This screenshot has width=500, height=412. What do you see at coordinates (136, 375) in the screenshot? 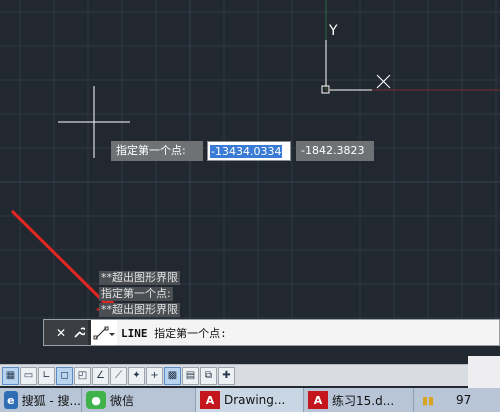
I see `dyn-icon: ✦` at bounding box center [136, 375].